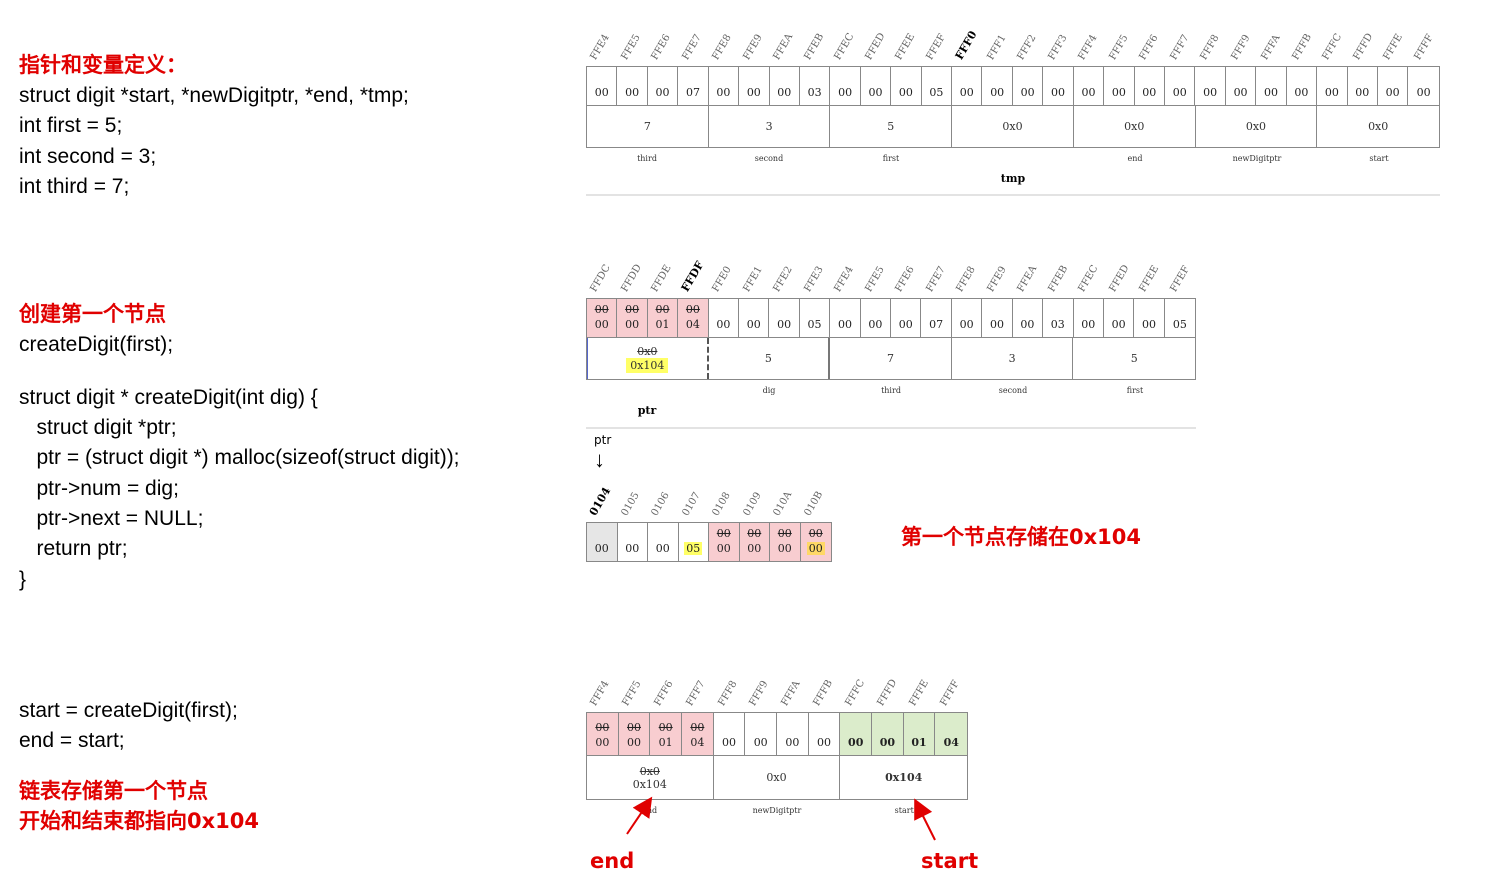  Describe the element at coordinates (936, 279) in the screenshot. I see `address-label: FFE7` at that location.